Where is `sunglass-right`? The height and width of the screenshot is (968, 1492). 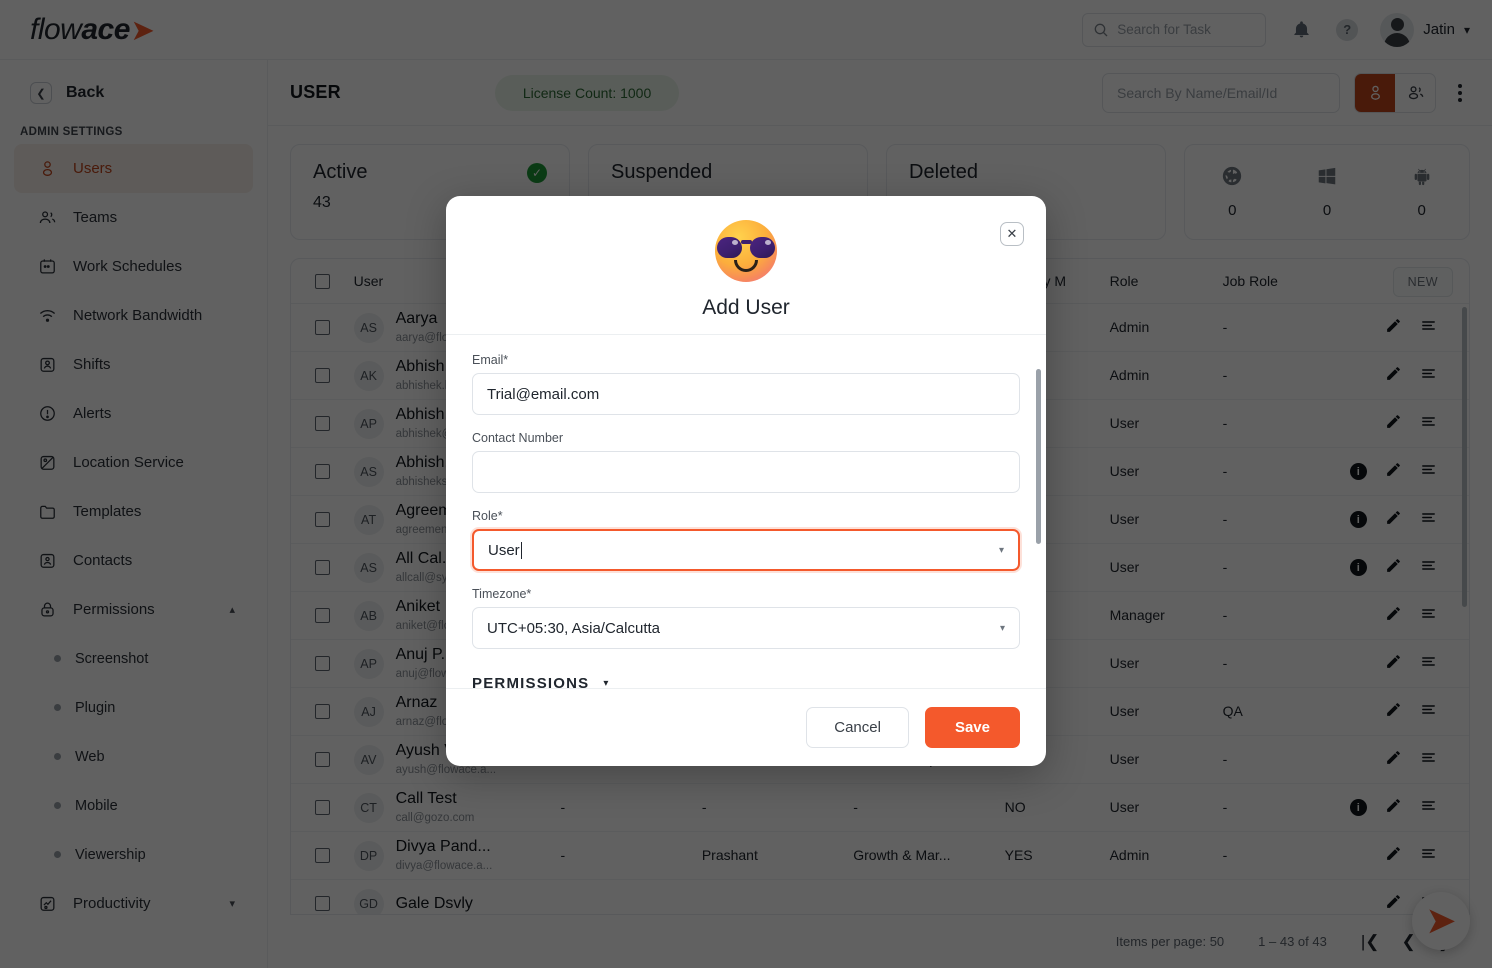 sunglass-right is located at coordinates (762, 247).